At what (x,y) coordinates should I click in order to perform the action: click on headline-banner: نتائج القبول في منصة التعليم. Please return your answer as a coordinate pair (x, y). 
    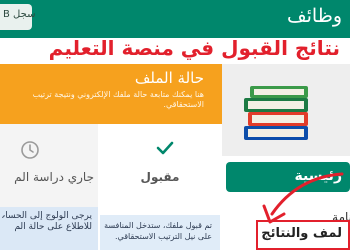
    Looking at the image, I should click on (175, 49).